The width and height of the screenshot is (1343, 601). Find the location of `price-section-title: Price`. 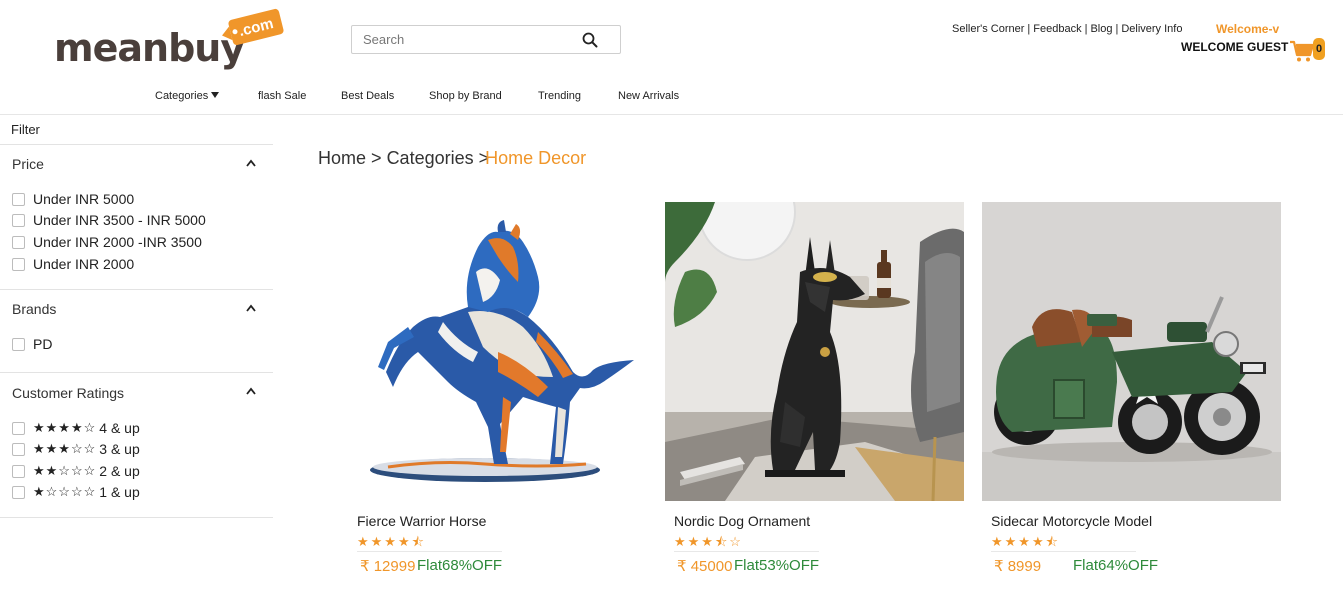

price-section-title: Price is located at coordinates (28, 164).